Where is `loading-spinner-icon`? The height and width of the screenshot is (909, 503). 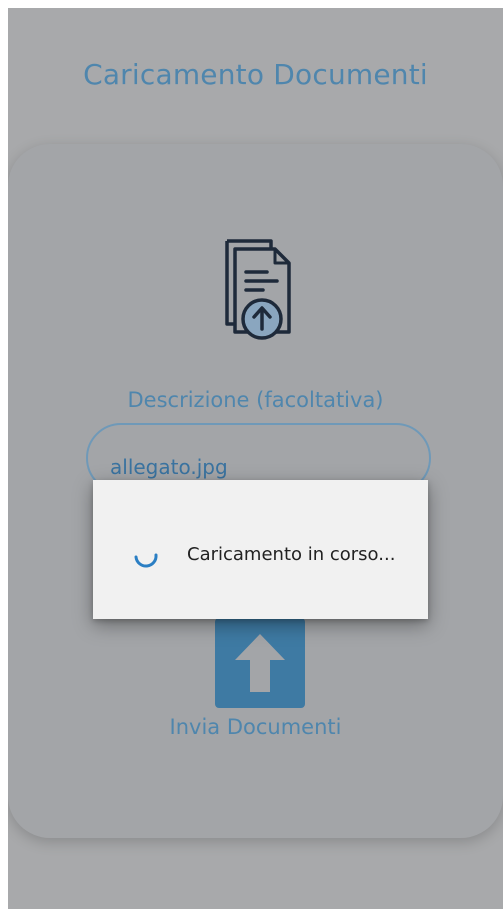 loading-spinner-icon is located at coordinates (146, 557).